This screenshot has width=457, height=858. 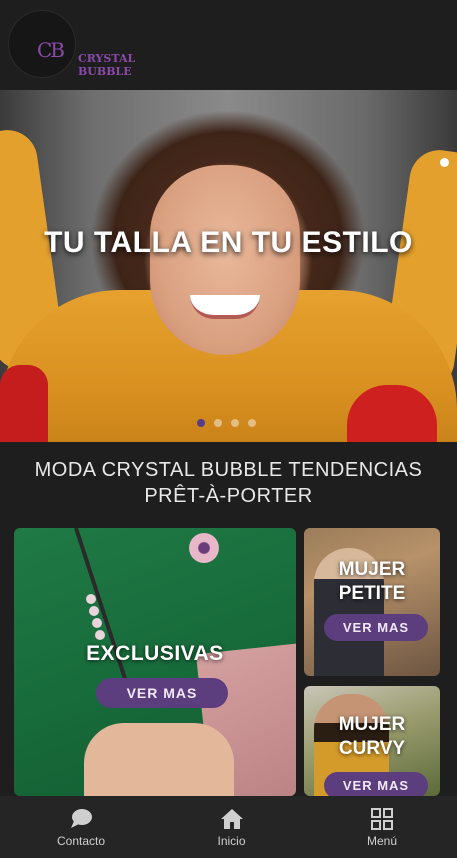 I want to click on brand-logo: CB, so click(x=42, y=44).